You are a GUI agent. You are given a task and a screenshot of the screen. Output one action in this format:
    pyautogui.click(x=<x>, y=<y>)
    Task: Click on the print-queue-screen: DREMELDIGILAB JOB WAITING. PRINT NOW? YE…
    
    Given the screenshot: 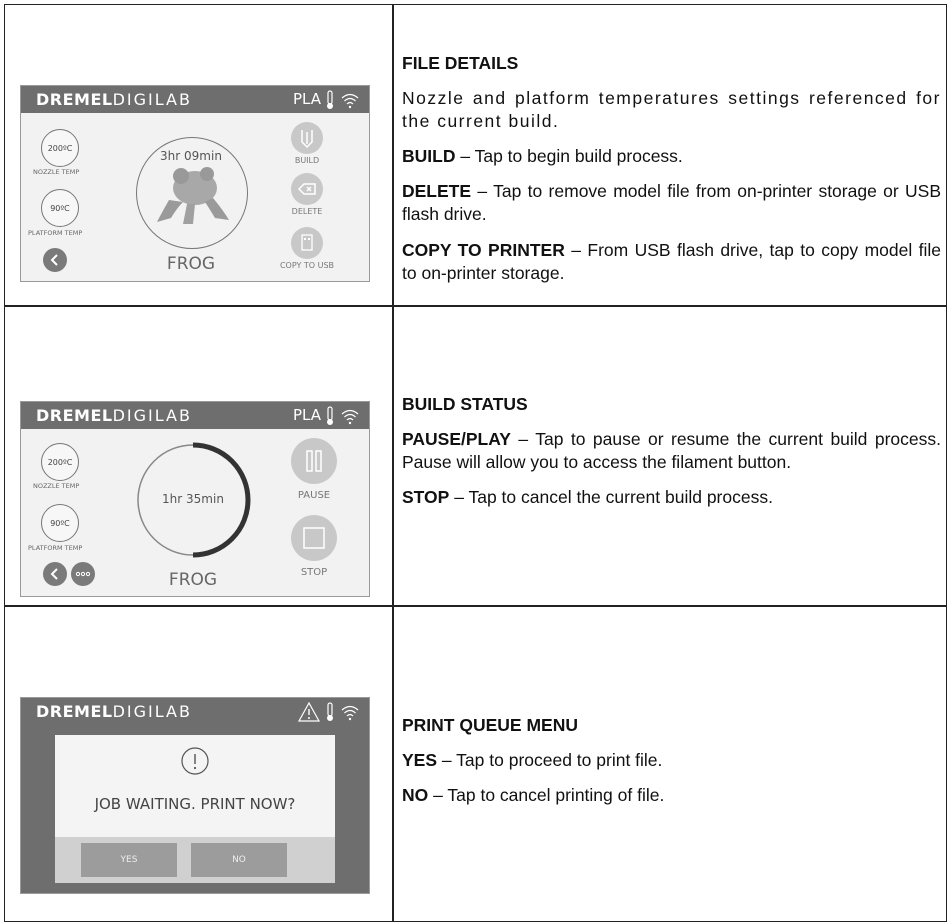 What is the action you would take?
    pyautogui.click(x=195, y=795)
    